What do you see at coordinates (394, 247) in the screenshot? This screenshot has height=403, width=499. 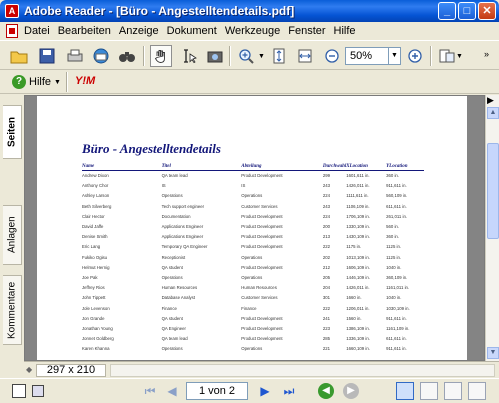 I see `table-cell: 1125 in.` at bounding box center [394, 247].